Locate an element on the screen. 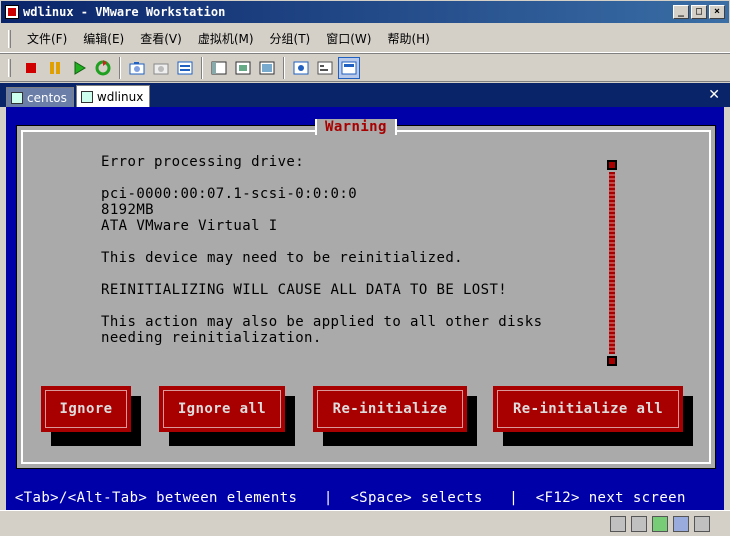 Image resolution: width=730 pixels, height=536 pixels. appliance-view-icon is located at coordinates (349, 67).